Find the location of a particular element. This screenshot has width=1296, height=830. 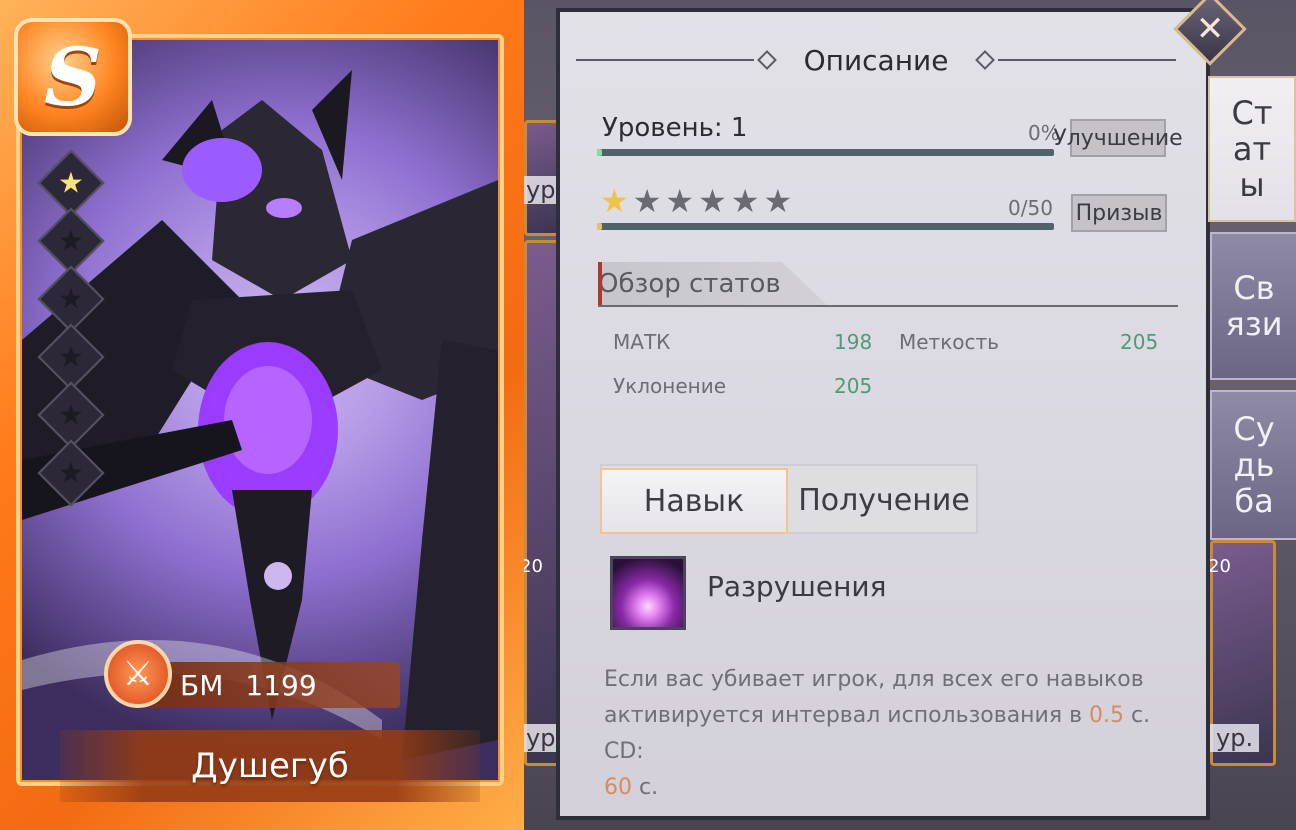

tab-skill: Навык is located at coordinates (694, 501).